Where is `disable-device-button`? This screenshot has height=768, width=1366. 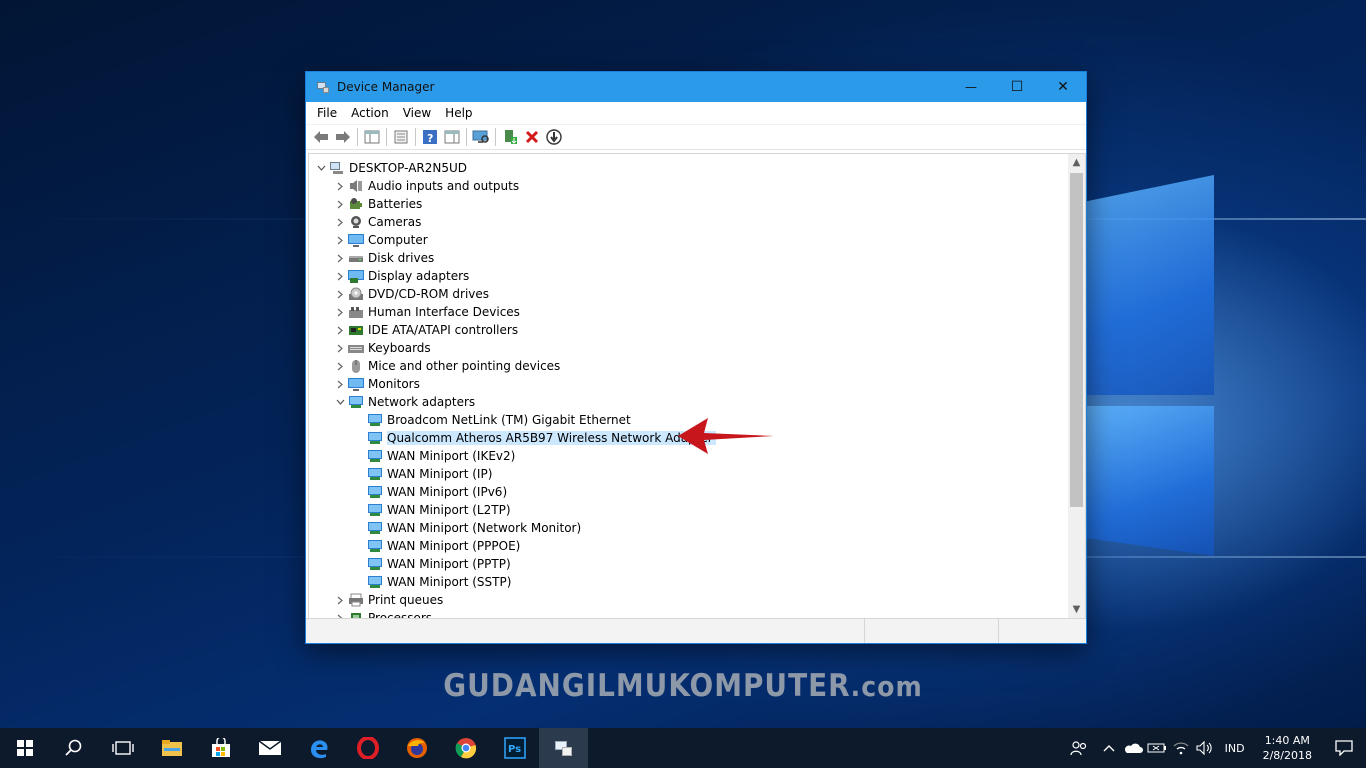 disable-device-button is located at coordinates (554, 137).